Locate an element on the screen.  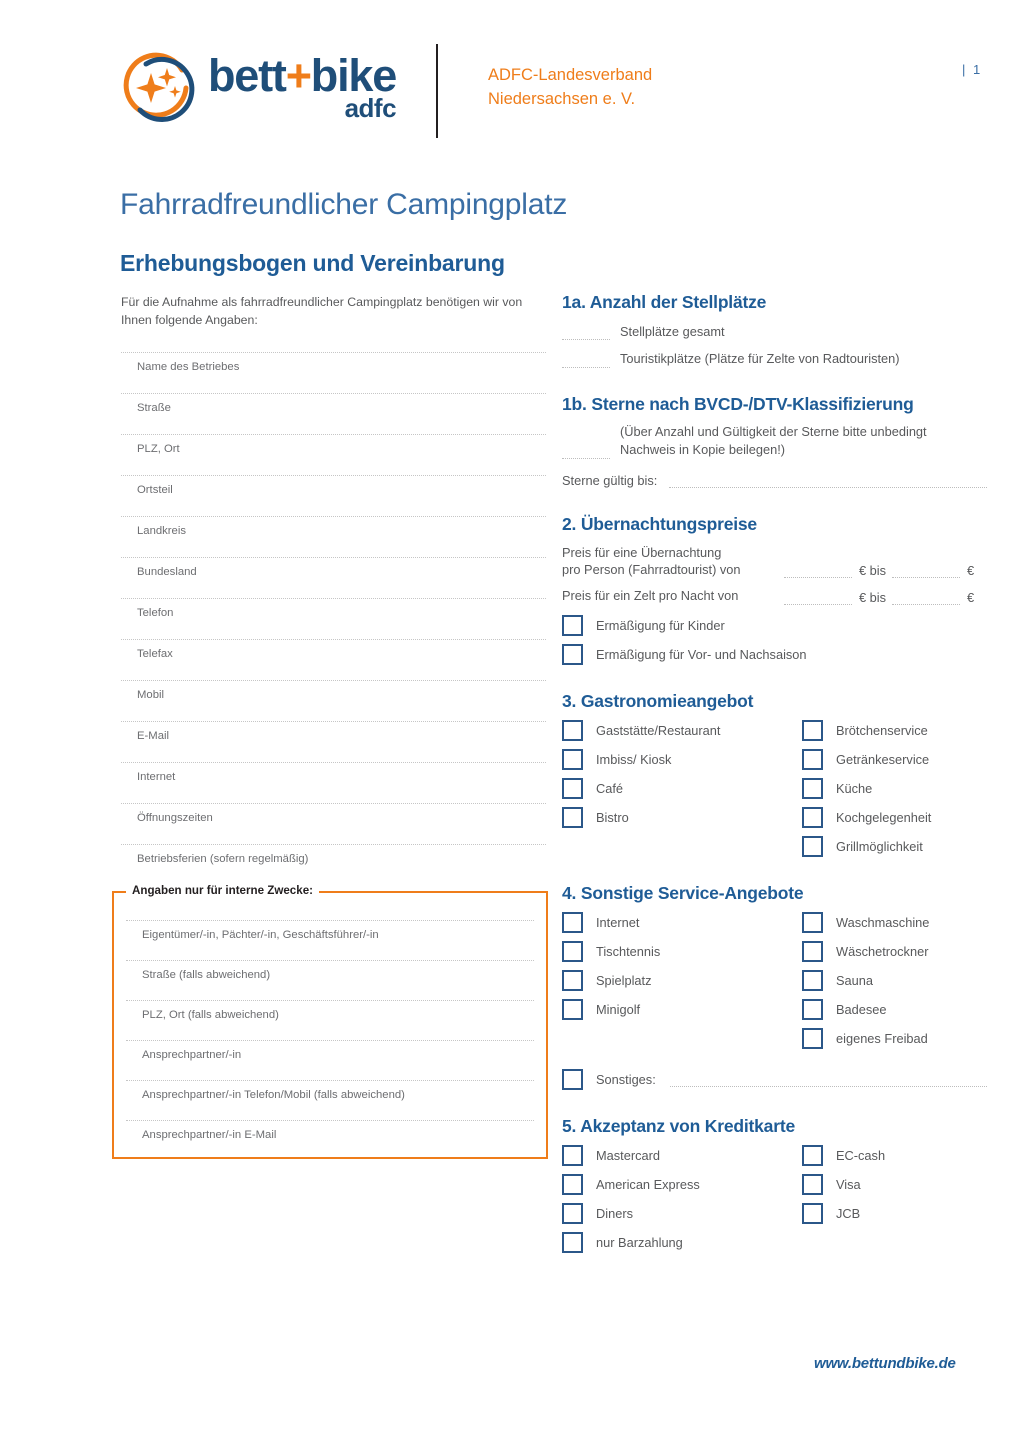
checkbox-row: EC-cash is located at coordinates (894, 1155).